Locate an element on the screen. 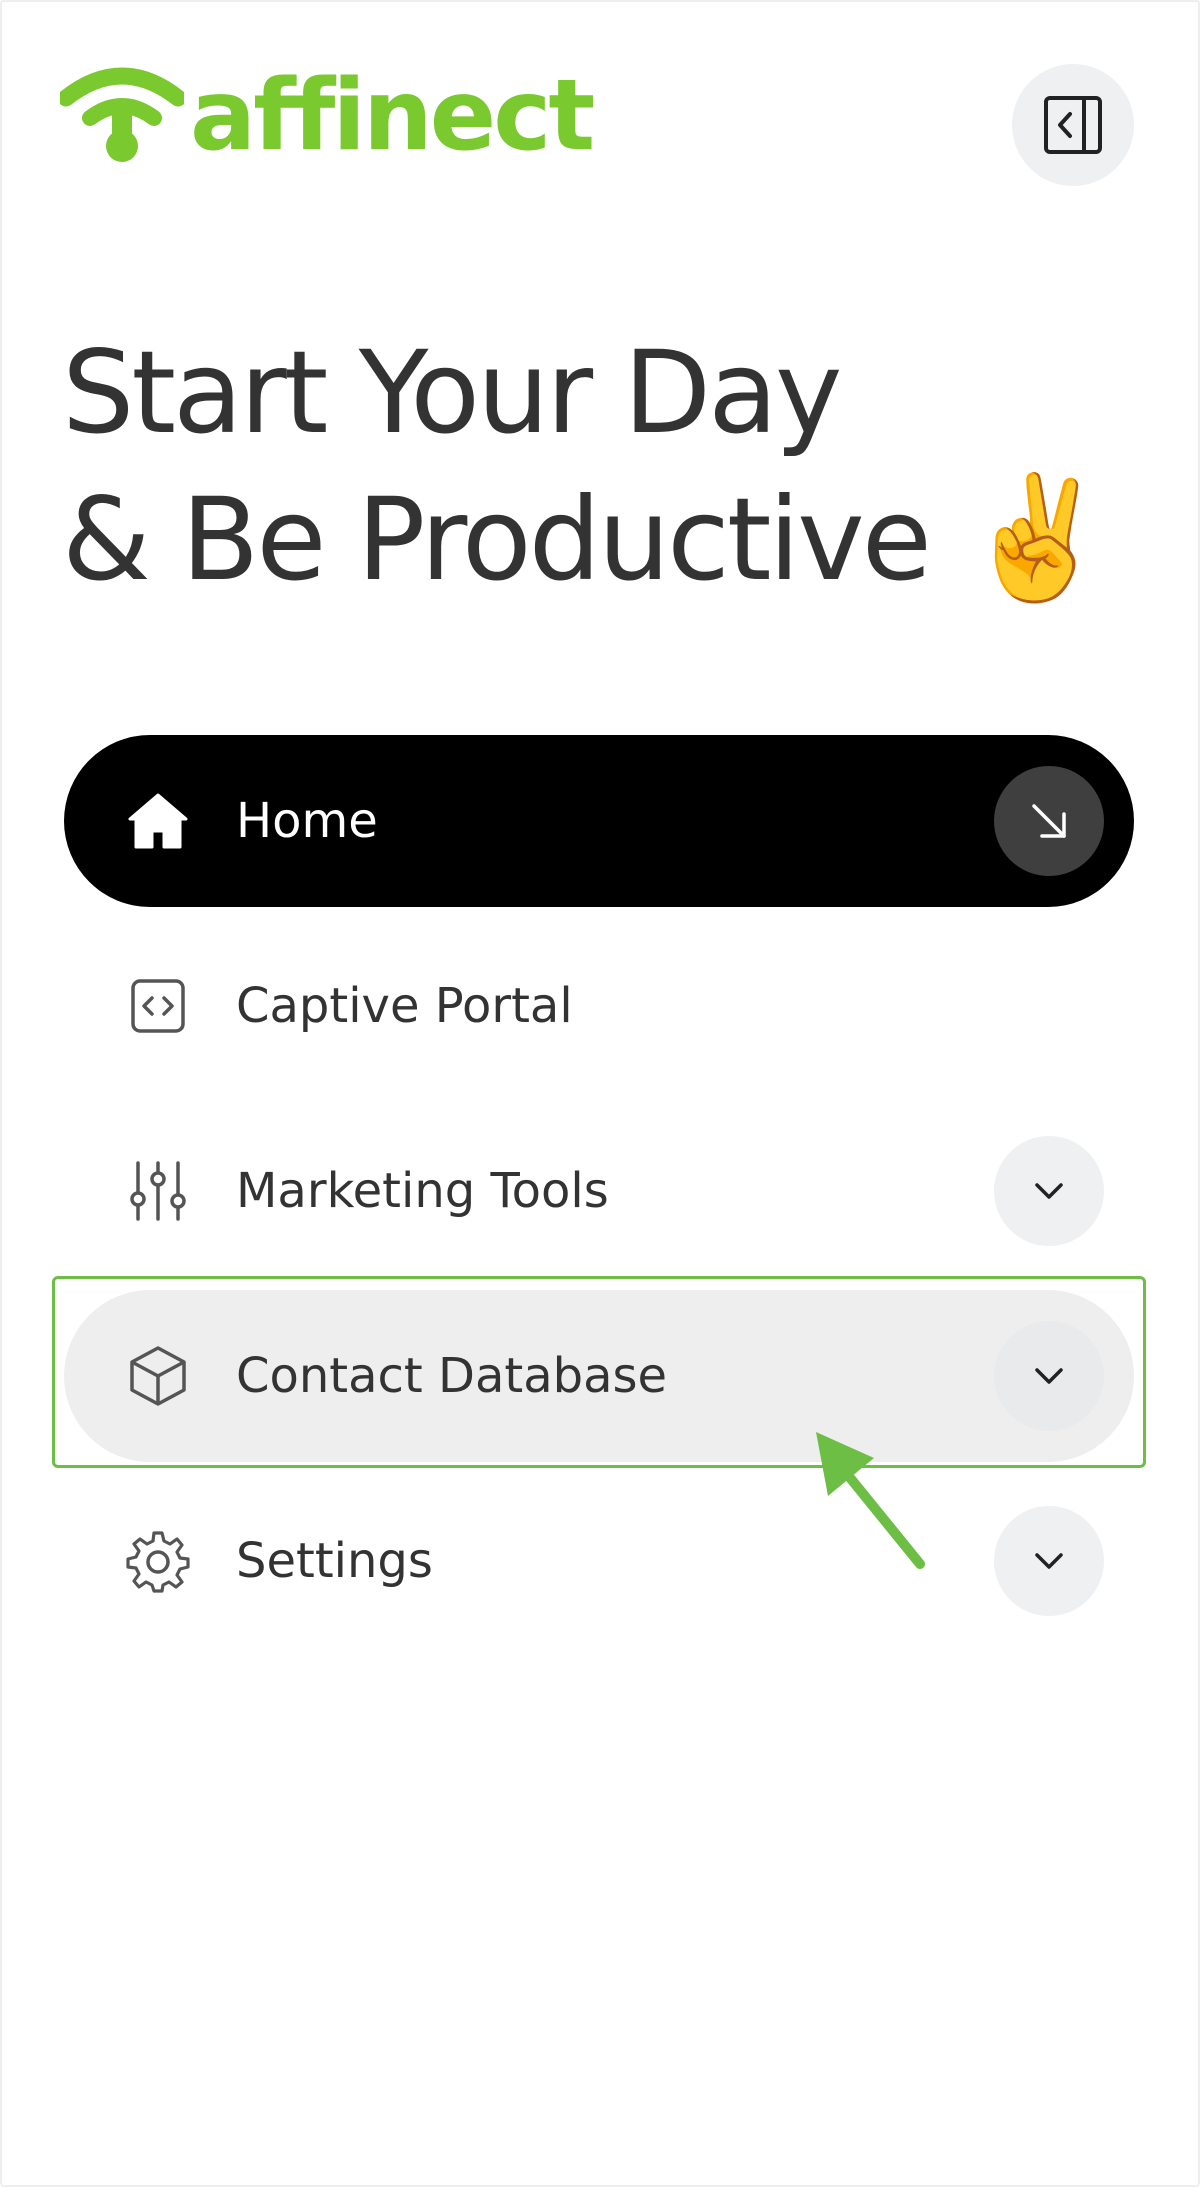 This screenshot has height=2187, width=1200. nav-item-captive-portal: Captive Portal is located at coordinates (599, 1006).